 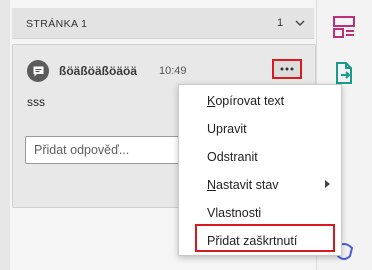 I want to click on menu-item-label: Odstranit, so click(x=232, y=157).